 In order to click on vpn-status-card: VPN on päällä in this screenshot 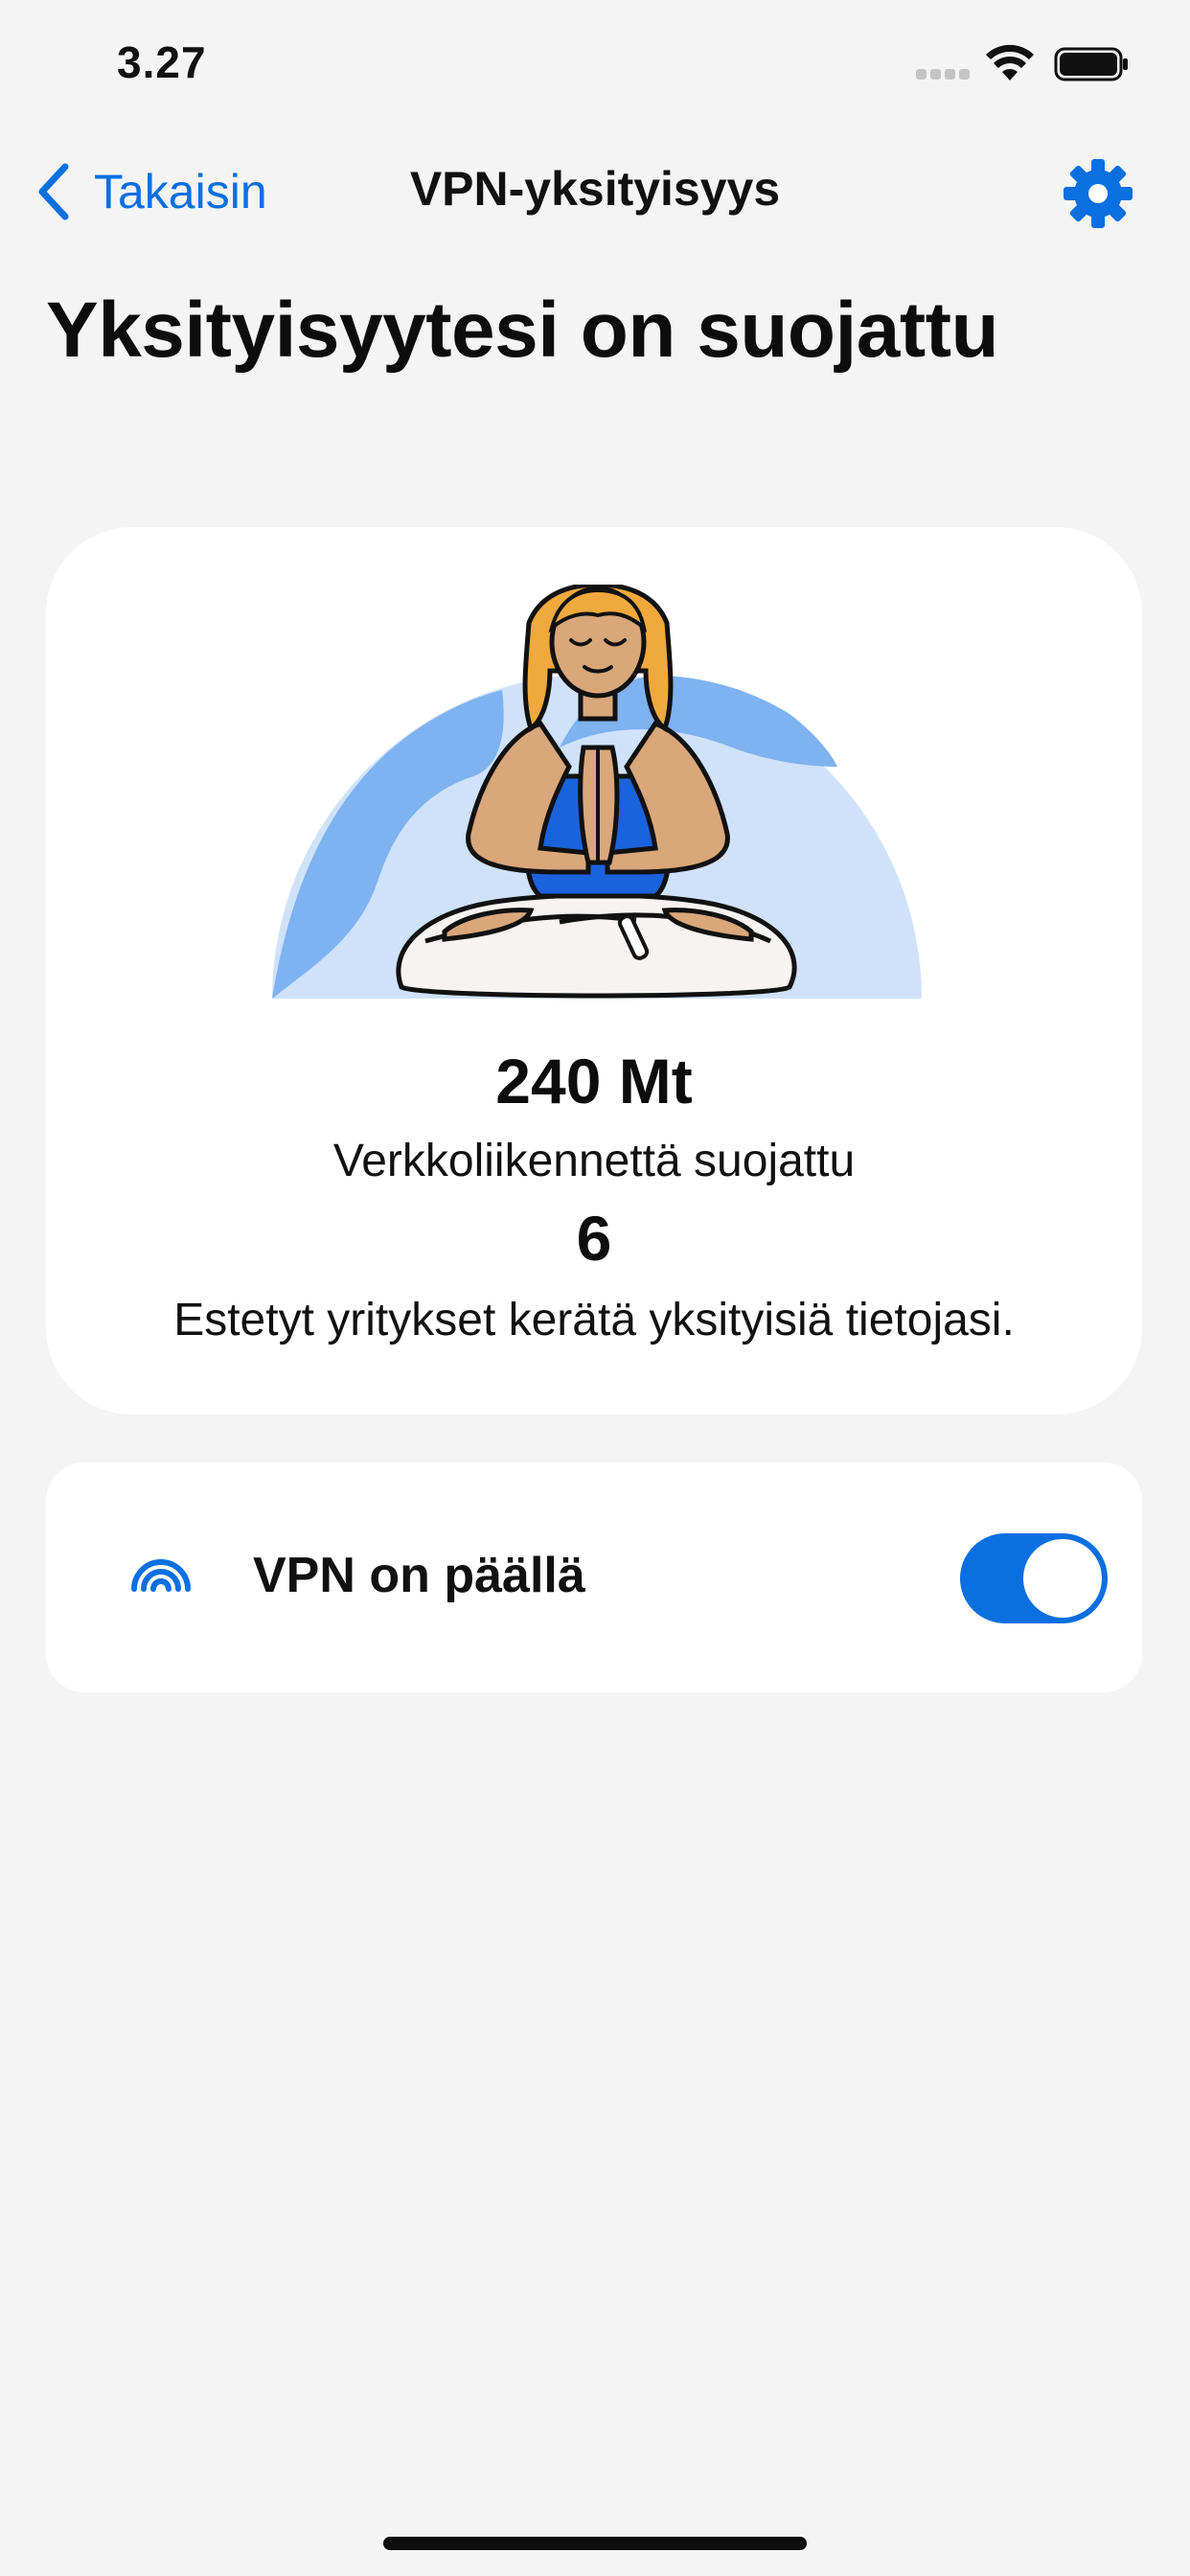, I will do `click(594, 1577)`.